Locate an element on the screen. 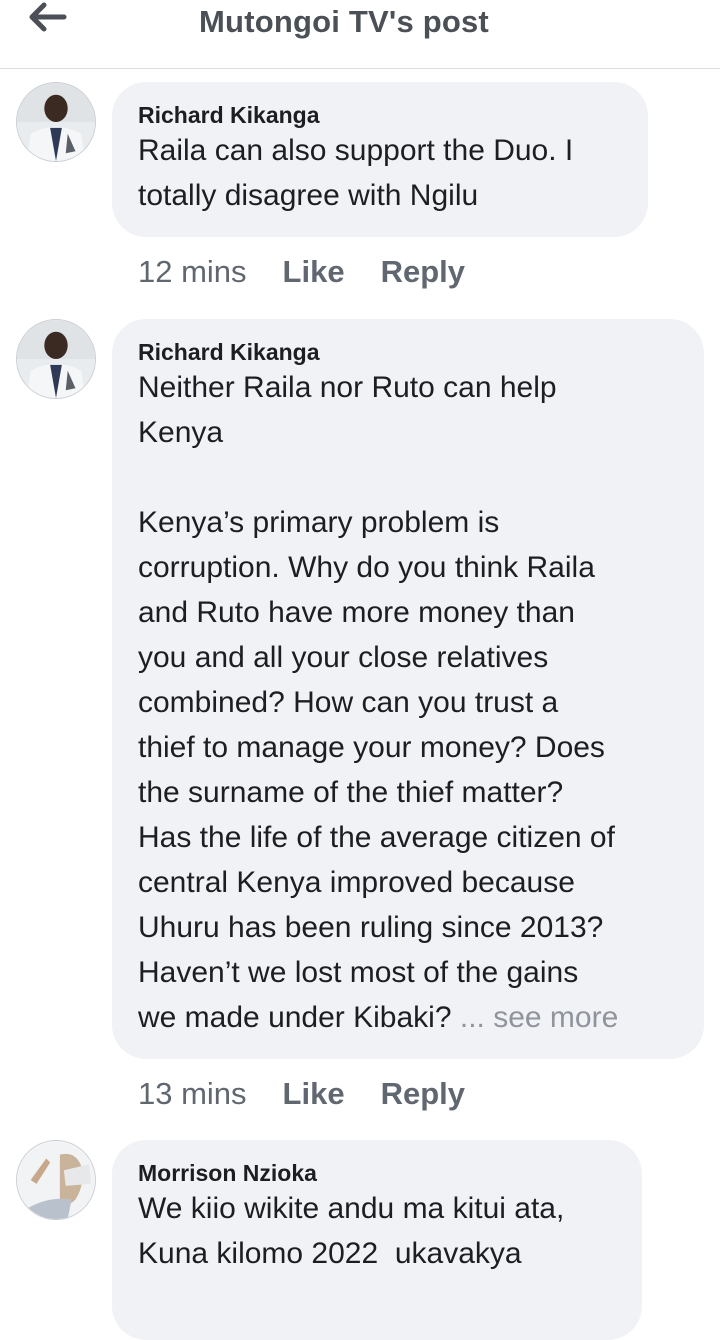  comment-actions: 13 mins Like Reply is located at coordinates (319, 1094).